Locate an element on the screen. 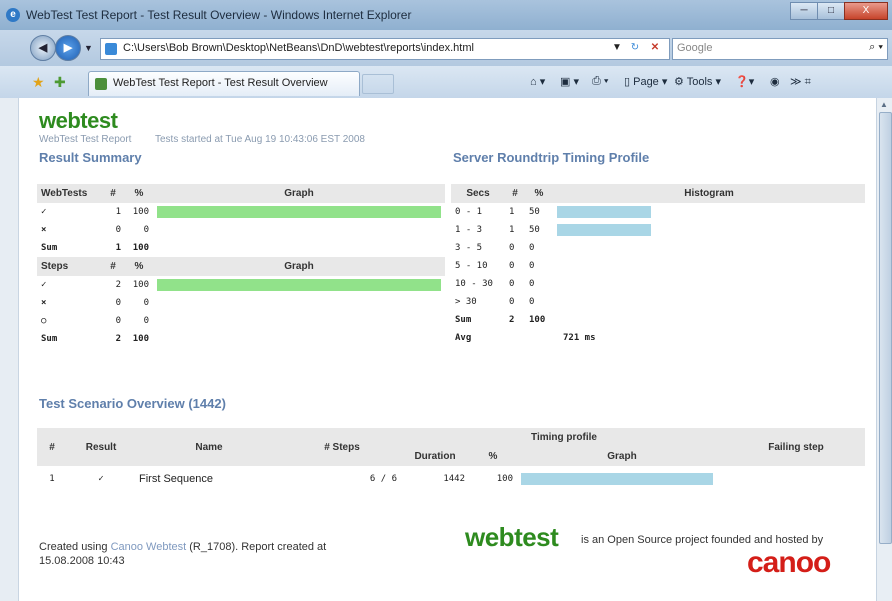 The width and height of the screenshot is (892, 601). duration-cell: 1442 is located at coordinates (454, 479).